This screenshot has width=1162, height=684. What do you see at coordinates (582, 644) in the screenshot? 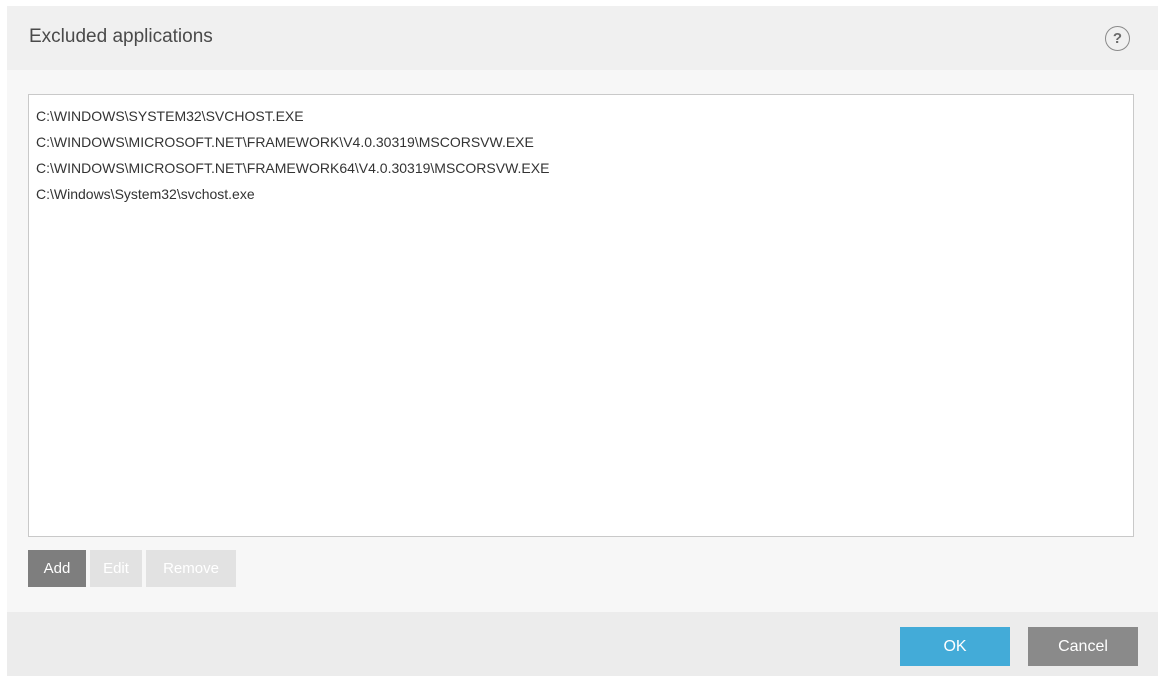
I see `dialog-footer: OK Cancel` at bounding box center [582, 644].